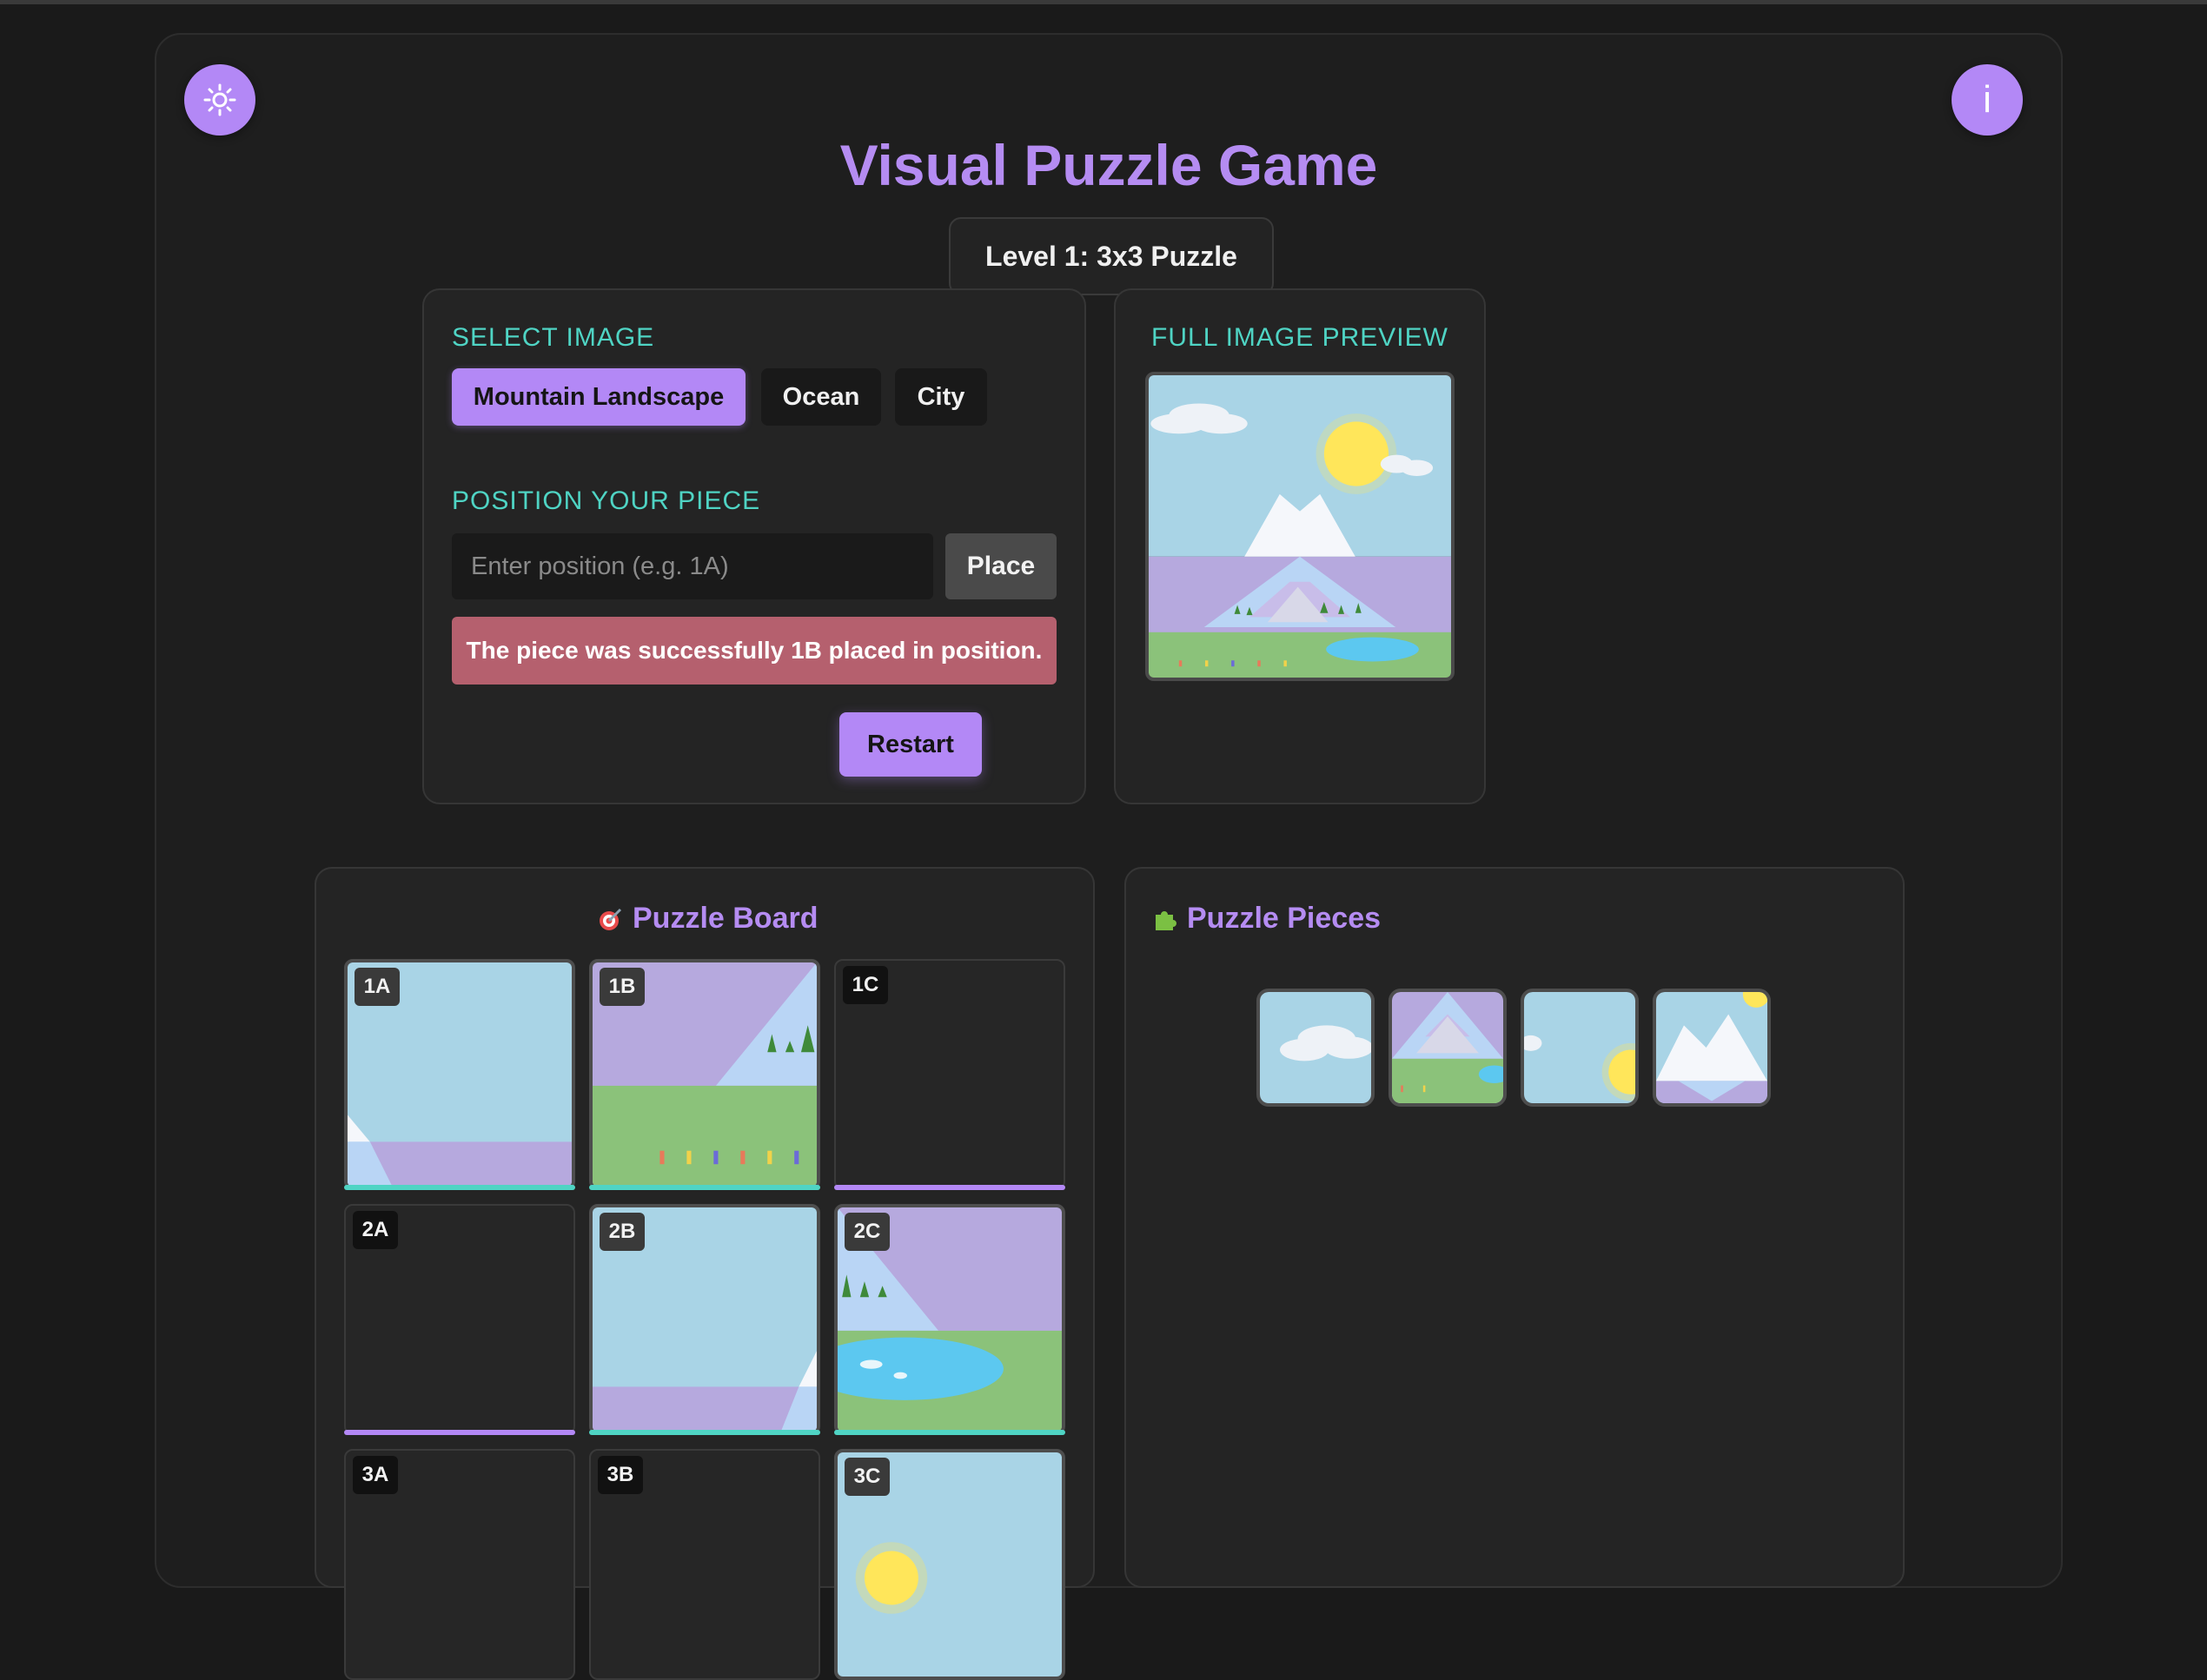 Image resolution: width=2207 pixels, height=1680 pixels. I want to click on info-icon: i, so click(1987, 99).